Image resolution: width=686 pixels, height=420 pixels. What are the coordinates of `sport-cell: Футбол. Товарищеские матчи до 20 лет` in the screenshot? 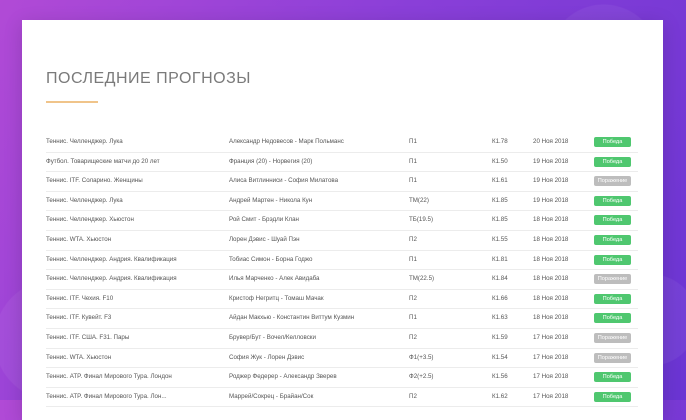 It's located at (103, 161).